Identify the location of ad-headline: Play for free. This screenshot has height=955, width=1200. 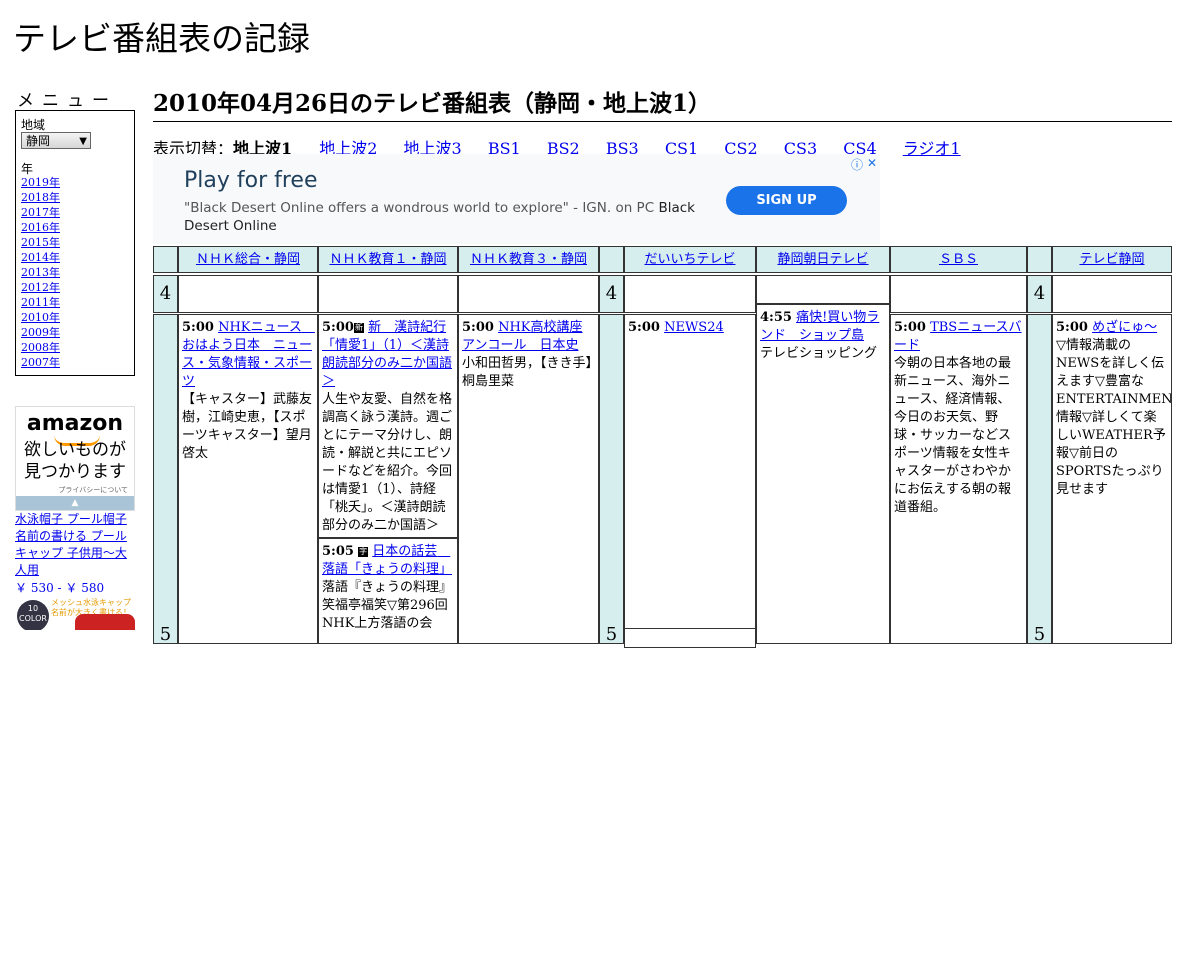
(251, 180).